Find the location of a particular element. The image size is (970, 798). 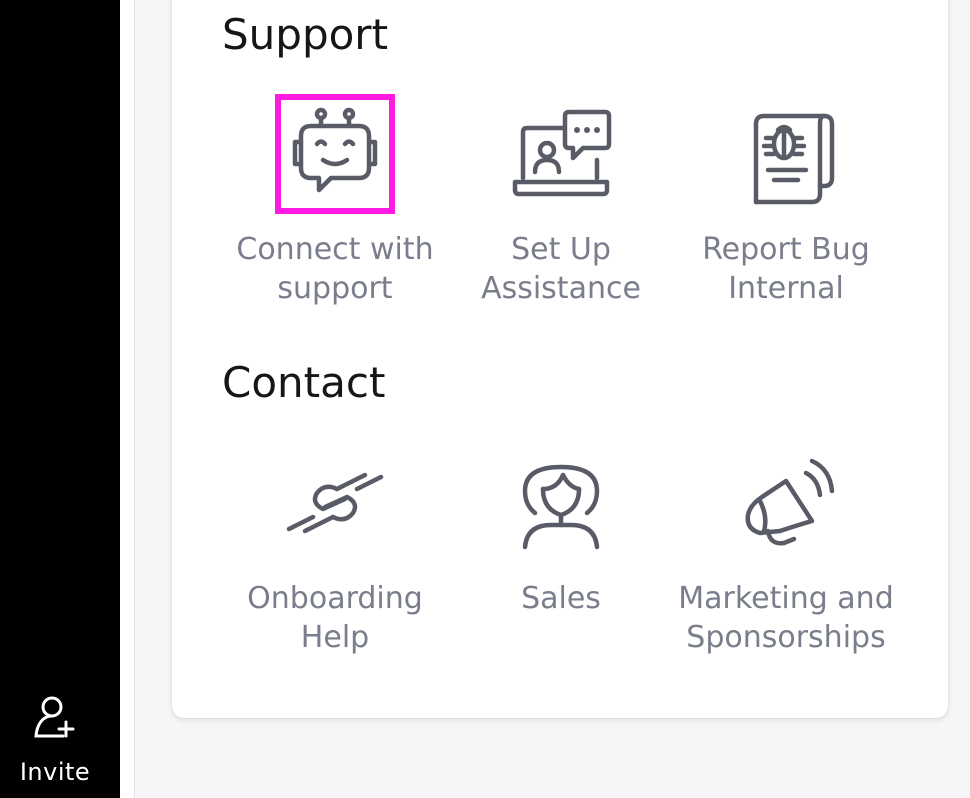

megaphone-icon is located at coordinates (786, 503).